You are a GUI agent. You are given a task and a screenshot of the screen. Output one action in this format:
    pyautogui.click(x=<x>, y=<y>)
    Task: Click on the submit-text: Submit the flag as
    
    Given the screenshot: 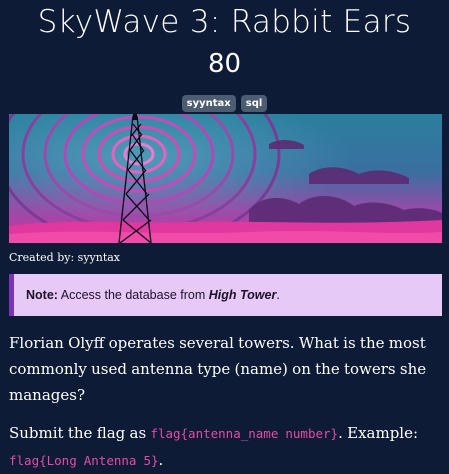 What is the action you would take?
    pyautogui.click(x=80, y=433)
    